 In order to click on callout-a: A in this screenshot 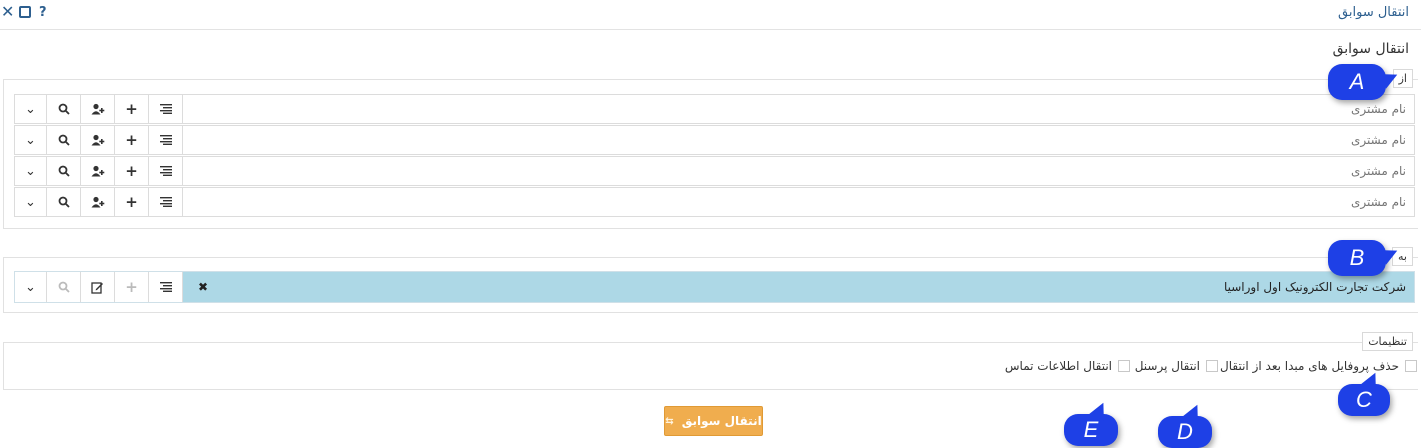, I will do `click(1364, 82)`.